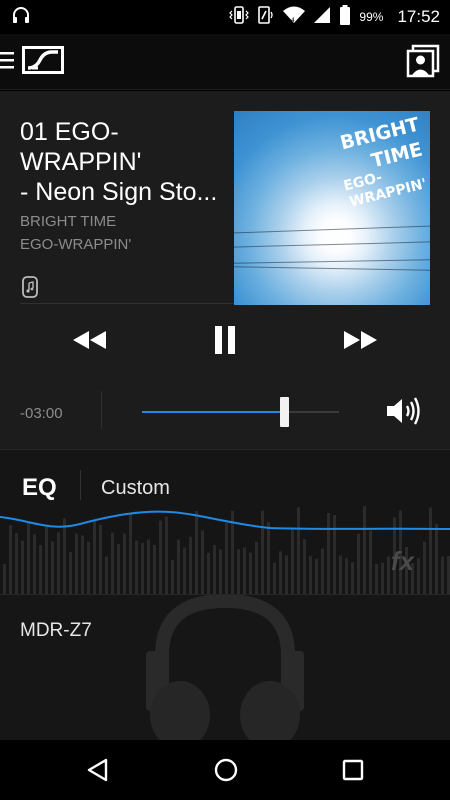 The width and height of the screenshot is (450, 800). Describe the element at coordinates (90, 342) in the screenshot. I see `rewind-icon` at that location.